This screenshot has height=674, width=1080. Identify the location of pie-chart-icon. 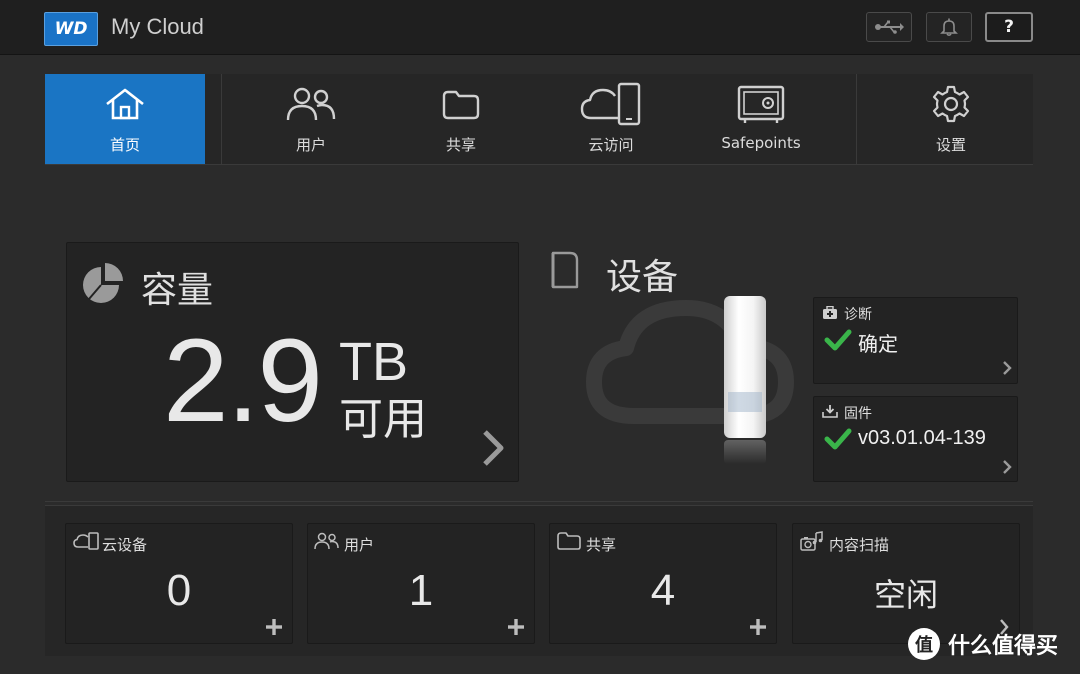
(103, 283).